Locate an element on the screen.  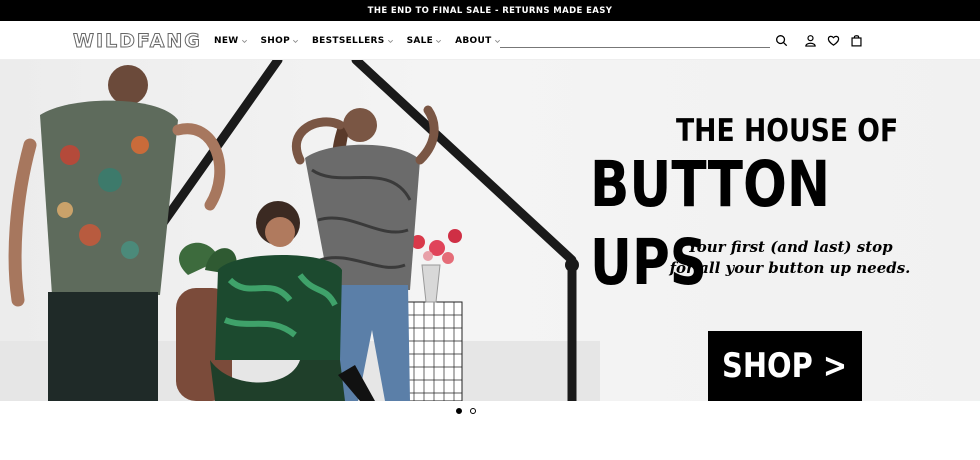
shop-button-label: SHOP > is located at coordinates (785, 366).